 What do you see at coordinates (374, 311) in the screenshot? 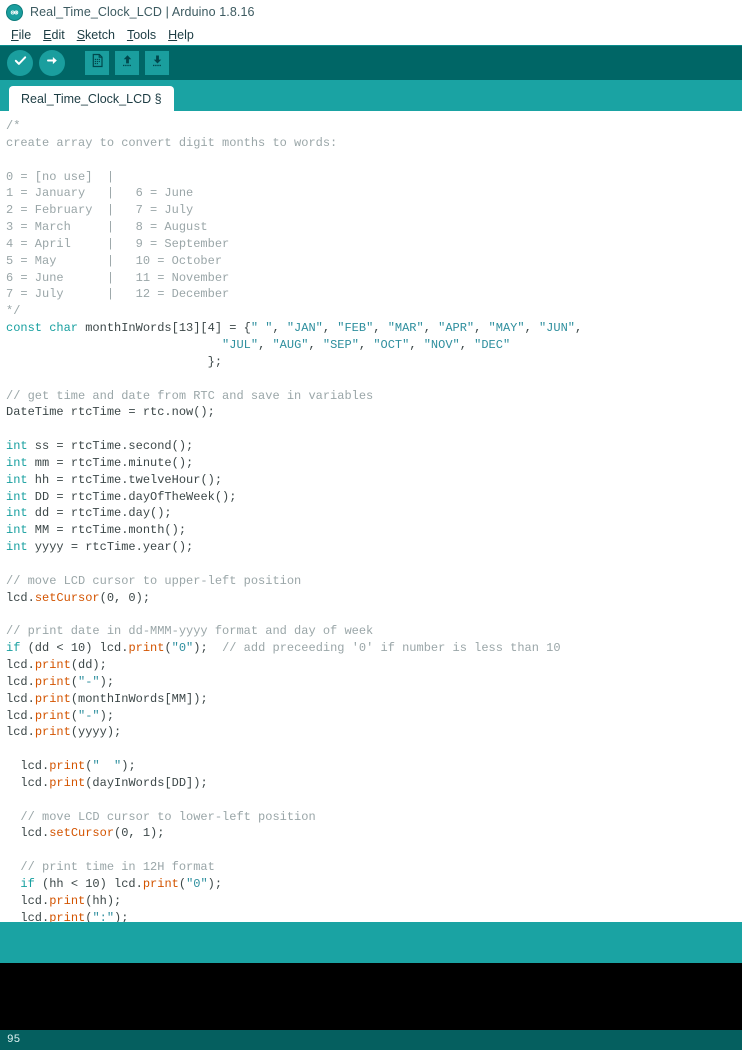
I see `code-line: */` at bounding box center [374, 311].